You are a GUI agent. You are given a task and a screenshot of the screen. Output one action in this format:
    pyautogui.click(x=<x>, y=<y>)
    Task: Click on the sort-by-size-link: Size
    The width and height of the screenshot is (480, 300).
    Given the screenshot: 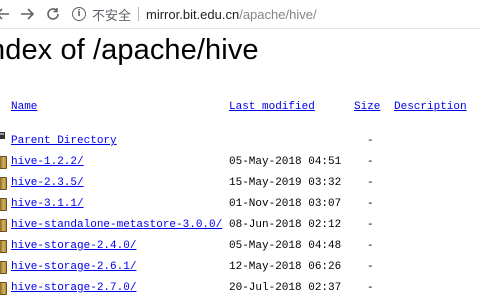 What is the action you would take?
    pyautogui.click(x=367, y=107)
    